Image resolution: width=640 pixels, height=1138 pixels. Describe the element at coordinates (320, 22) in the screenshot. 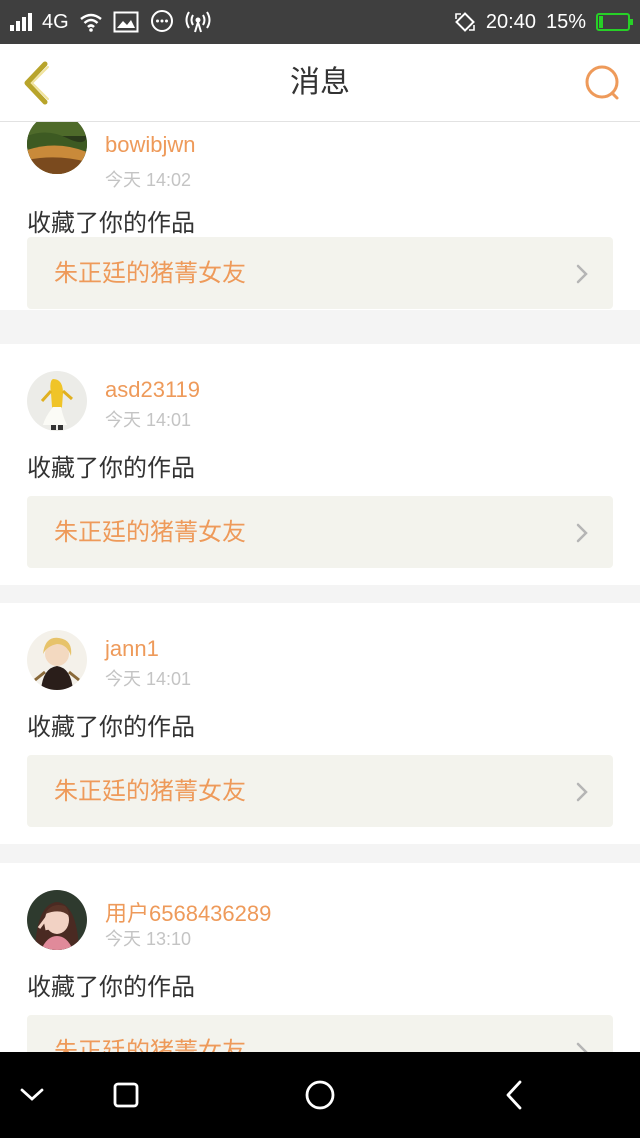

I see `status-bar: 4G 20:40 15%` at that location.